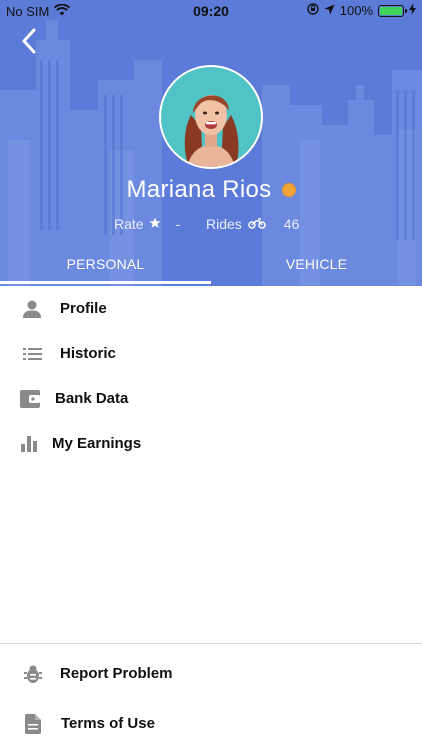 Image resolution: width=422 pixels, height=750 pixels. Describe the element at coordinates (88, 353) in the screenshot. I see `menu-item-historic-label: Historic` at that location.